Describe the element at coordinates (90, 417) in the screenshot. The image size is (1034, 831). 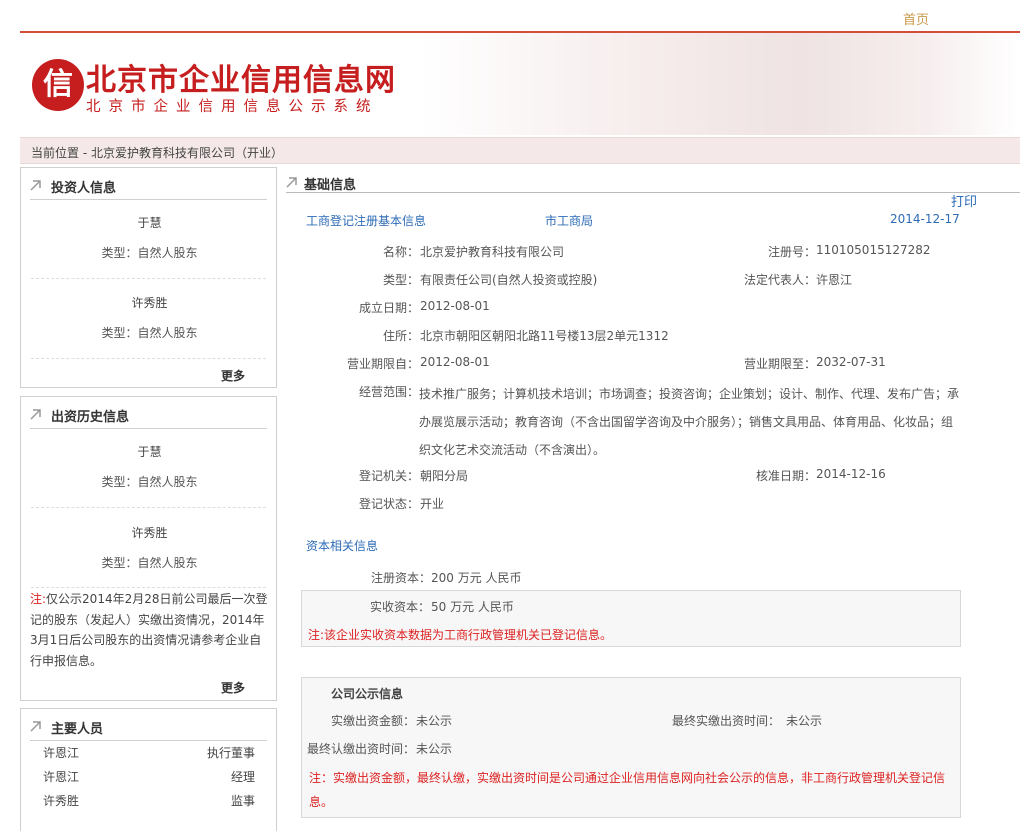
I see `panel-title: 出资历史信息` at that location.